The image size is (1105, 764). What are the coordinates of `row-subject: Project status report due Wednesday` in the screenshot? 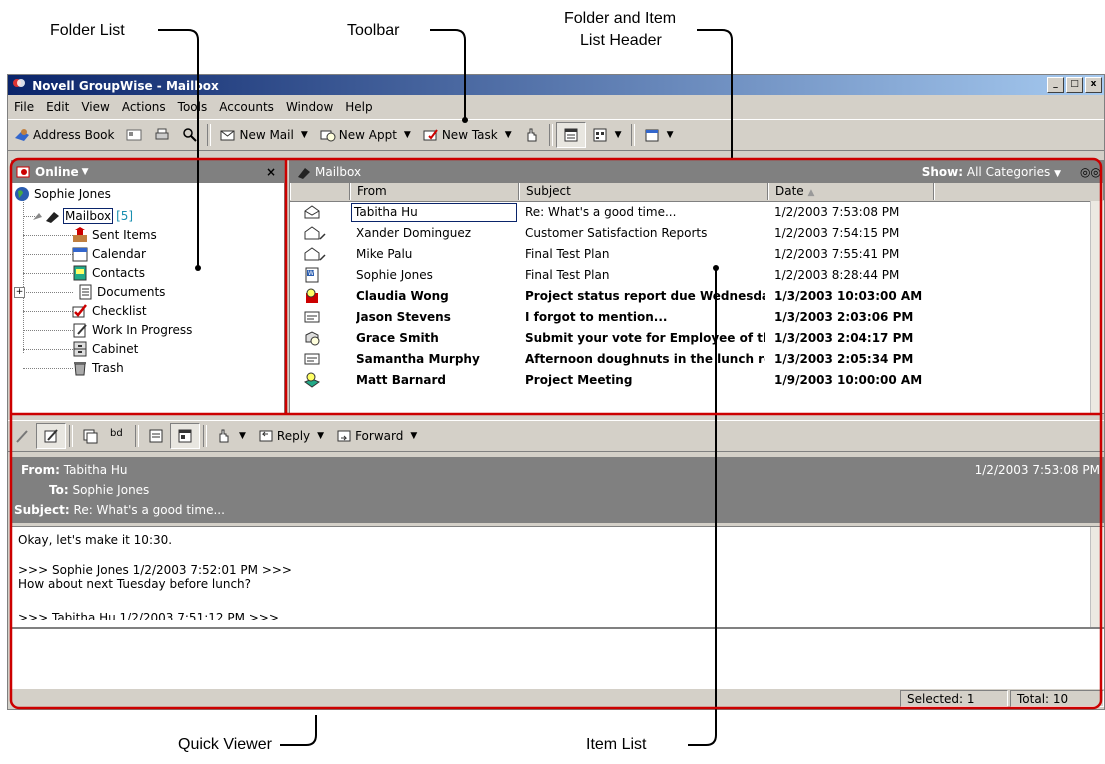 It's located at (645, 296).